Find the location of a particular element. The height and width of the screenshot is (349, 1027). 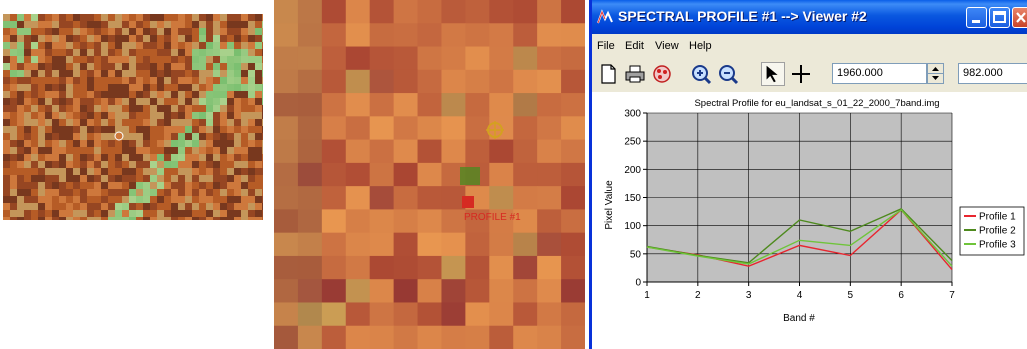

select-arrow-icon is located at coordinates (773, 74).